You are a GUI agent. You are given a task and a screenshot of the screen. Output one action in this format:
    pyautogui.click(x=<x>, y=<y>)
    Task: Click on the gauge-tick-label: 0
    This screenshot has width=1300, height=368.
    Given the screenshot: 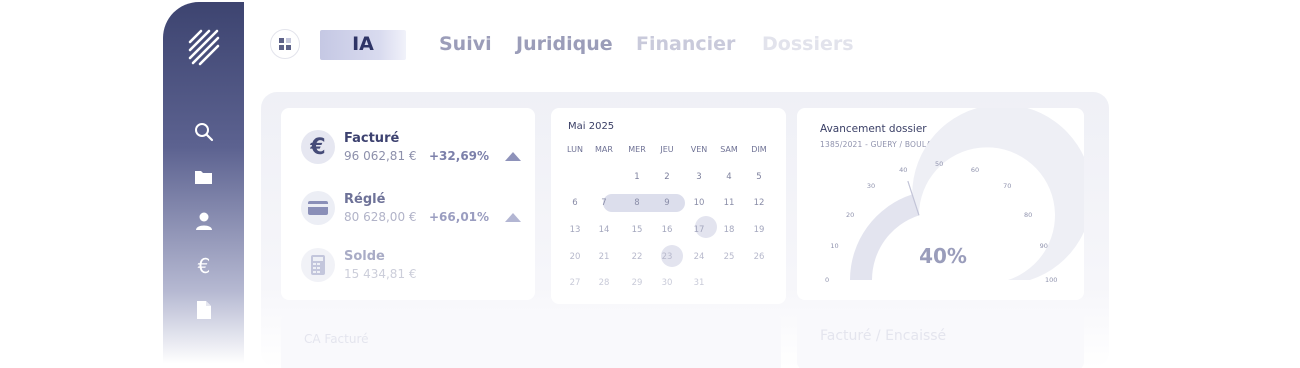 What is the action you would take?
    pyautogui.click(x=827, y=280)
    